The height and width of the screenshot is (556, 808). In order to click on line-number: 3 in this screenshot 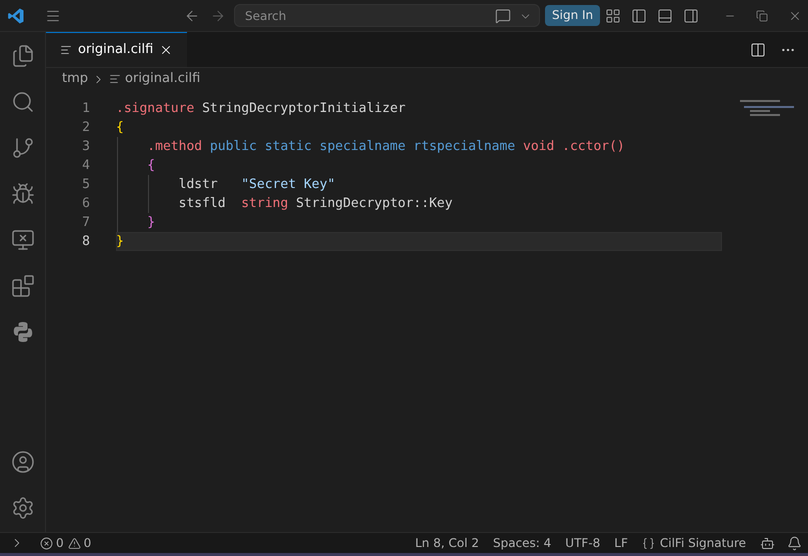, I will do `click(85, 147)`.